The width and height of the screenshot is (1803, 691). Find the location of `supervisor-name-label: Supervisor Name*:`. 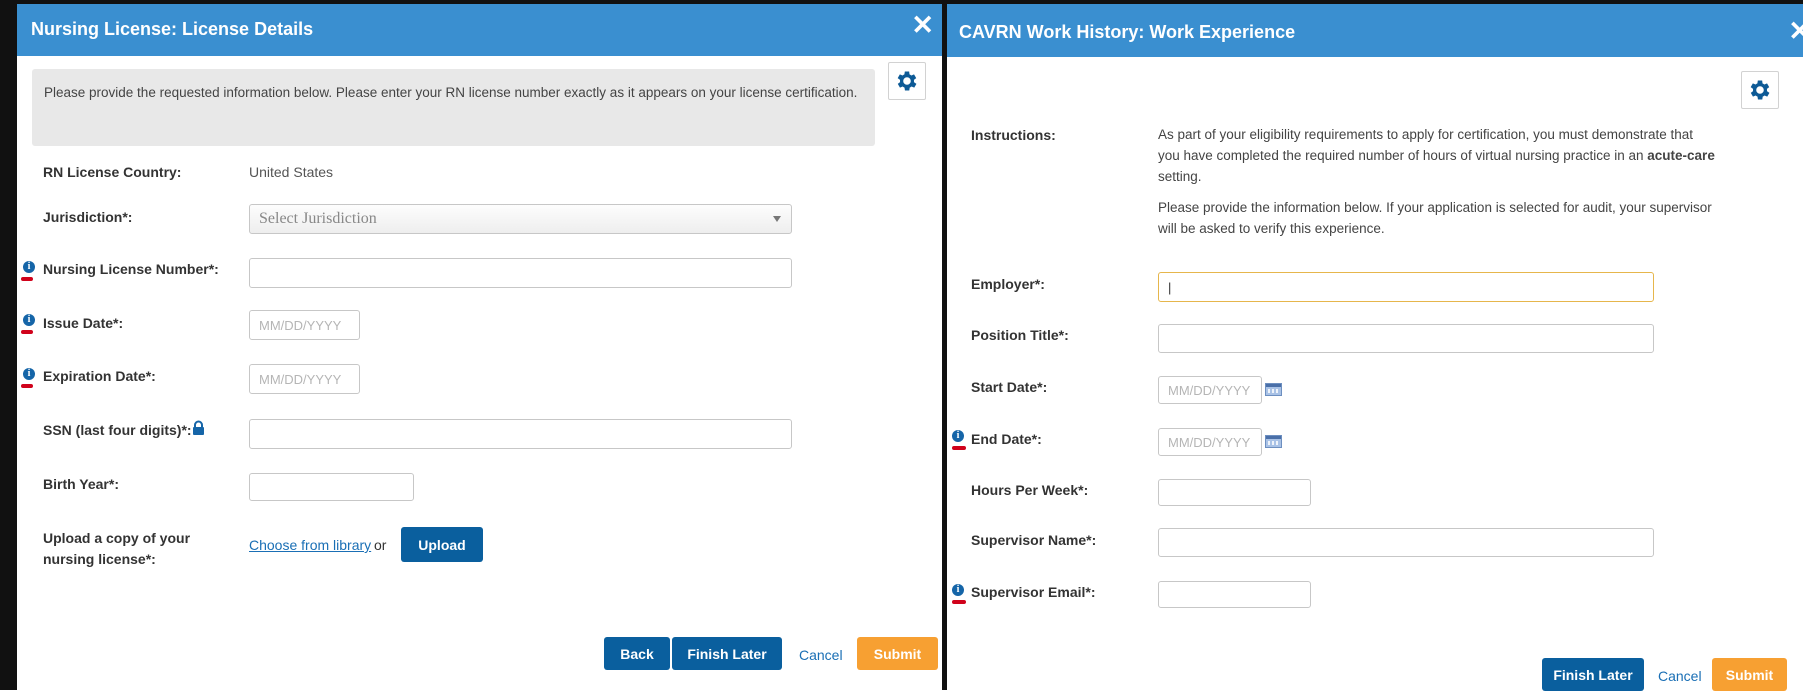

supervisor-name-label: Supervisor Name*: is located at coordinates (1034, 540).